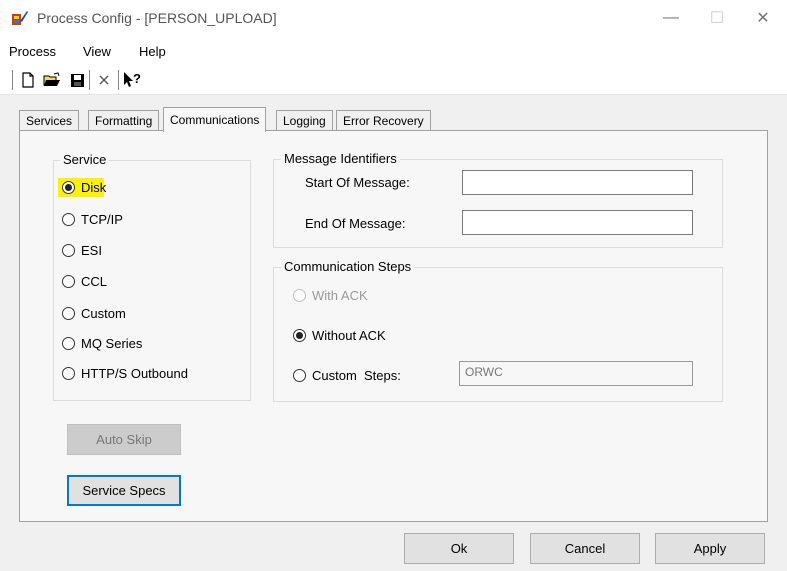 The image size is (787, 571). I want to click on window-title: Process Config - [PERSON_UPLOAD], so click(157, 18).